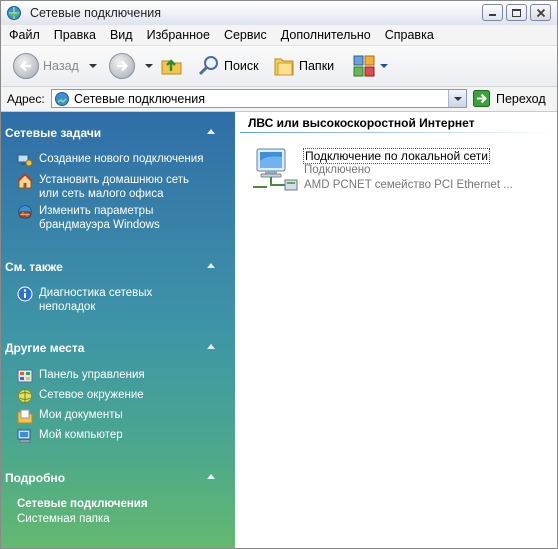 The image size is (558, 549). I want to click on place-control-panel: Панель управления, so click(81, 376).